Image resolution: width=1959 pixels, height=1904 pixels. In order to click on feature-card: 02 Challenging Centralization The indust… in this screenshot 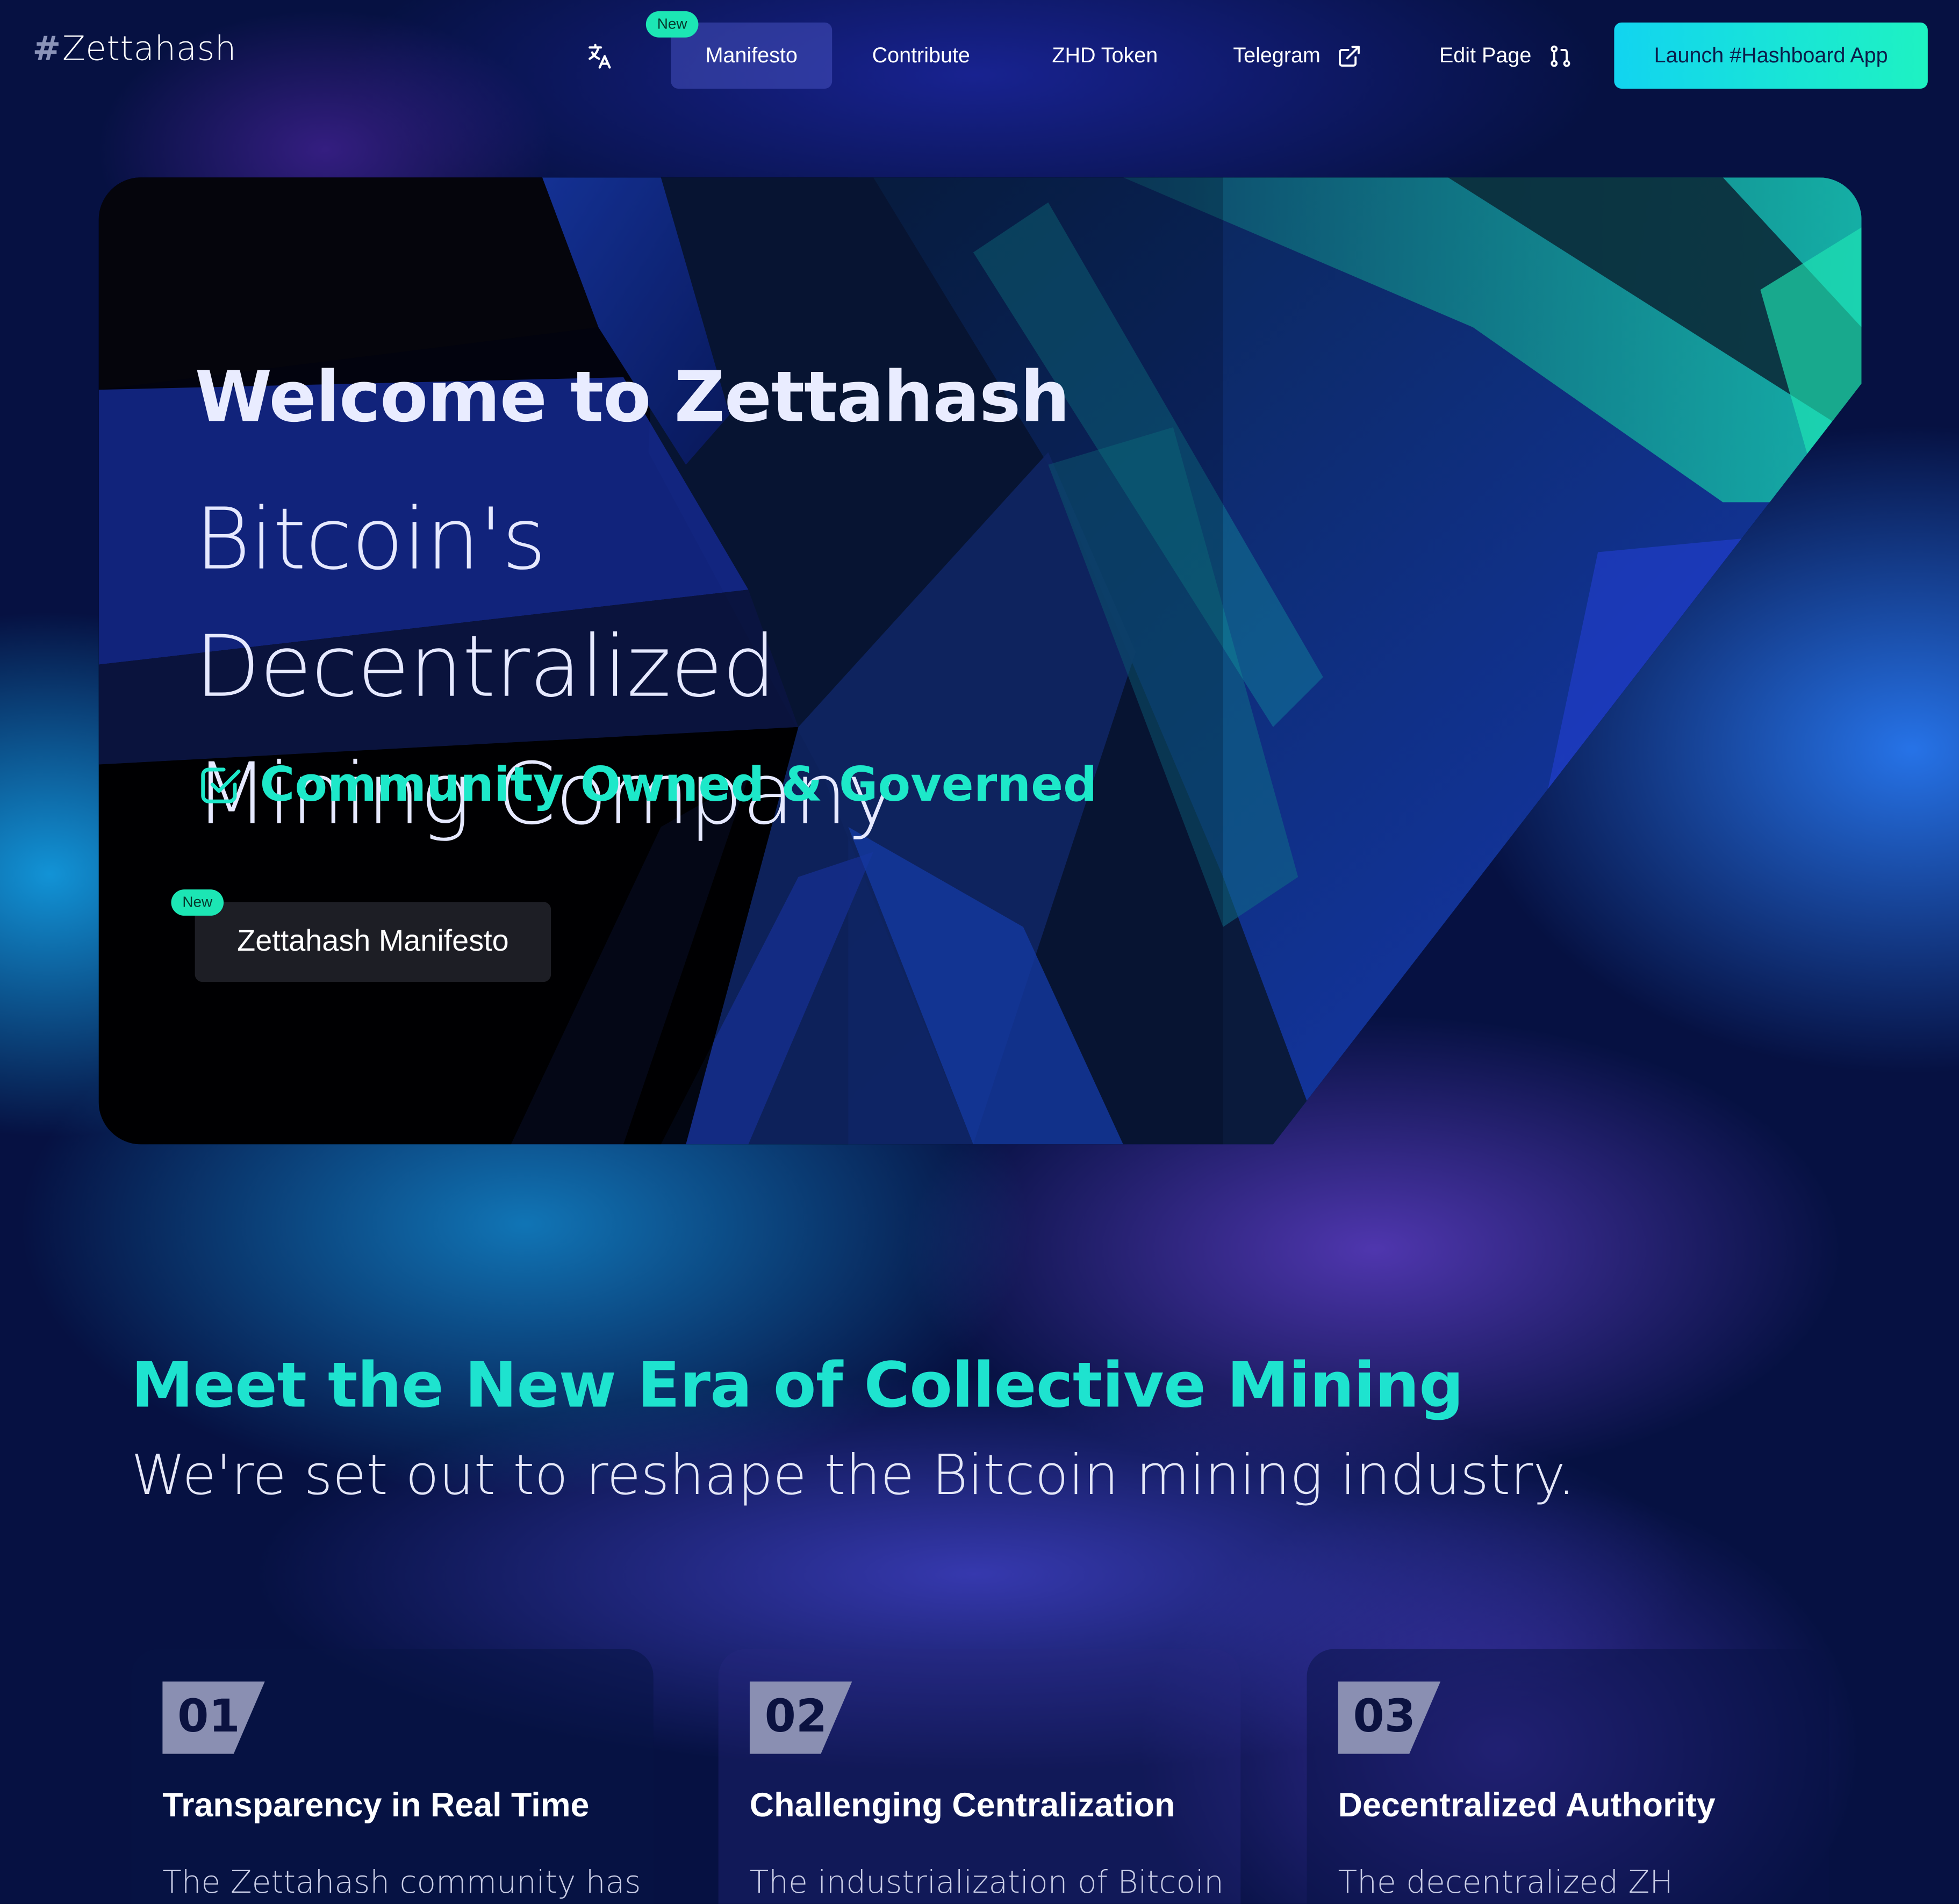, I will do `click(979, 1776)`.